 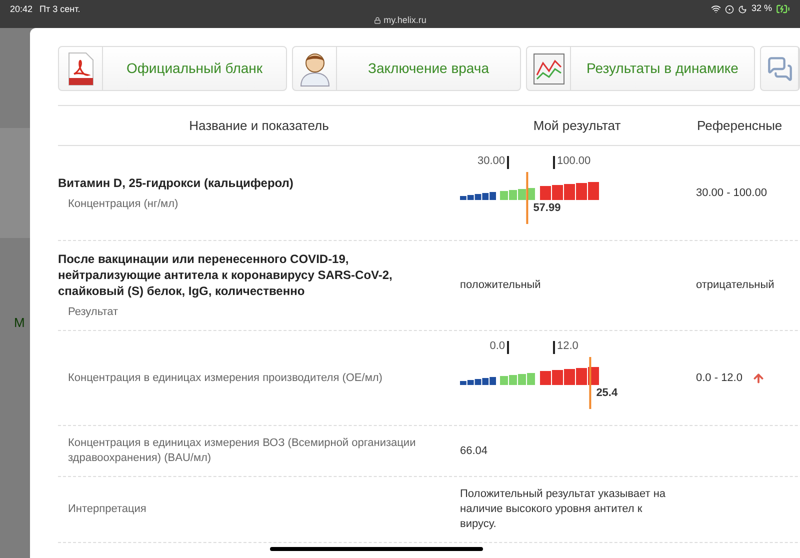 What do you see at coordinates (242, 451) in the screenshot?
I see `indicator-name: Концентрация в единицах измерения ВОЗ (Всемирной организации здравоохранения) (BAU/мл)` at bounding box center [242, 451].